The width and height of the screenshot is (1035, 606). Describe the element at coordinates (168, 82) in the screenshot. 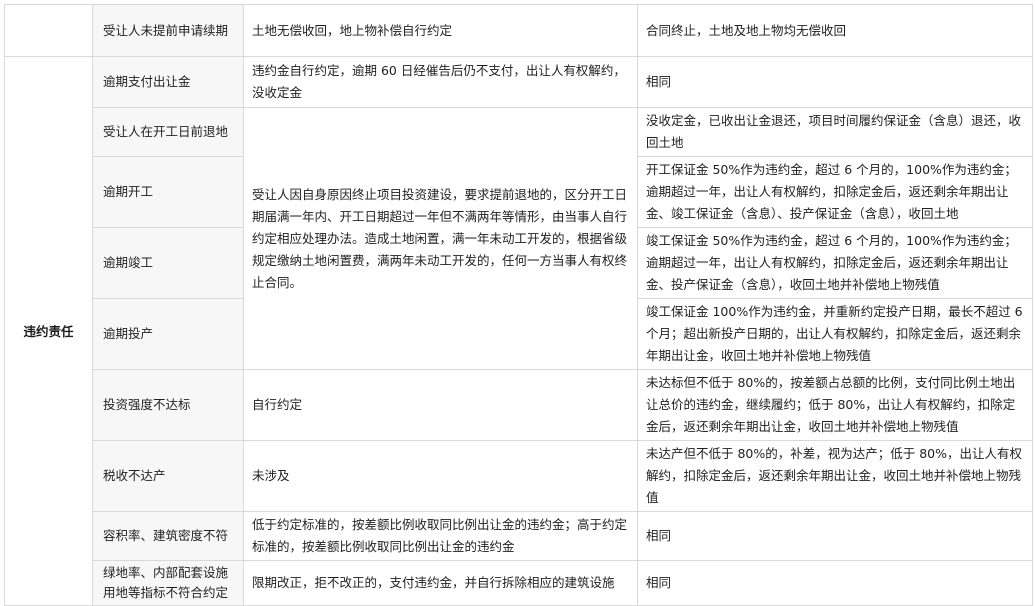

I see `item-cell: 逾期支付出让金` at that location.